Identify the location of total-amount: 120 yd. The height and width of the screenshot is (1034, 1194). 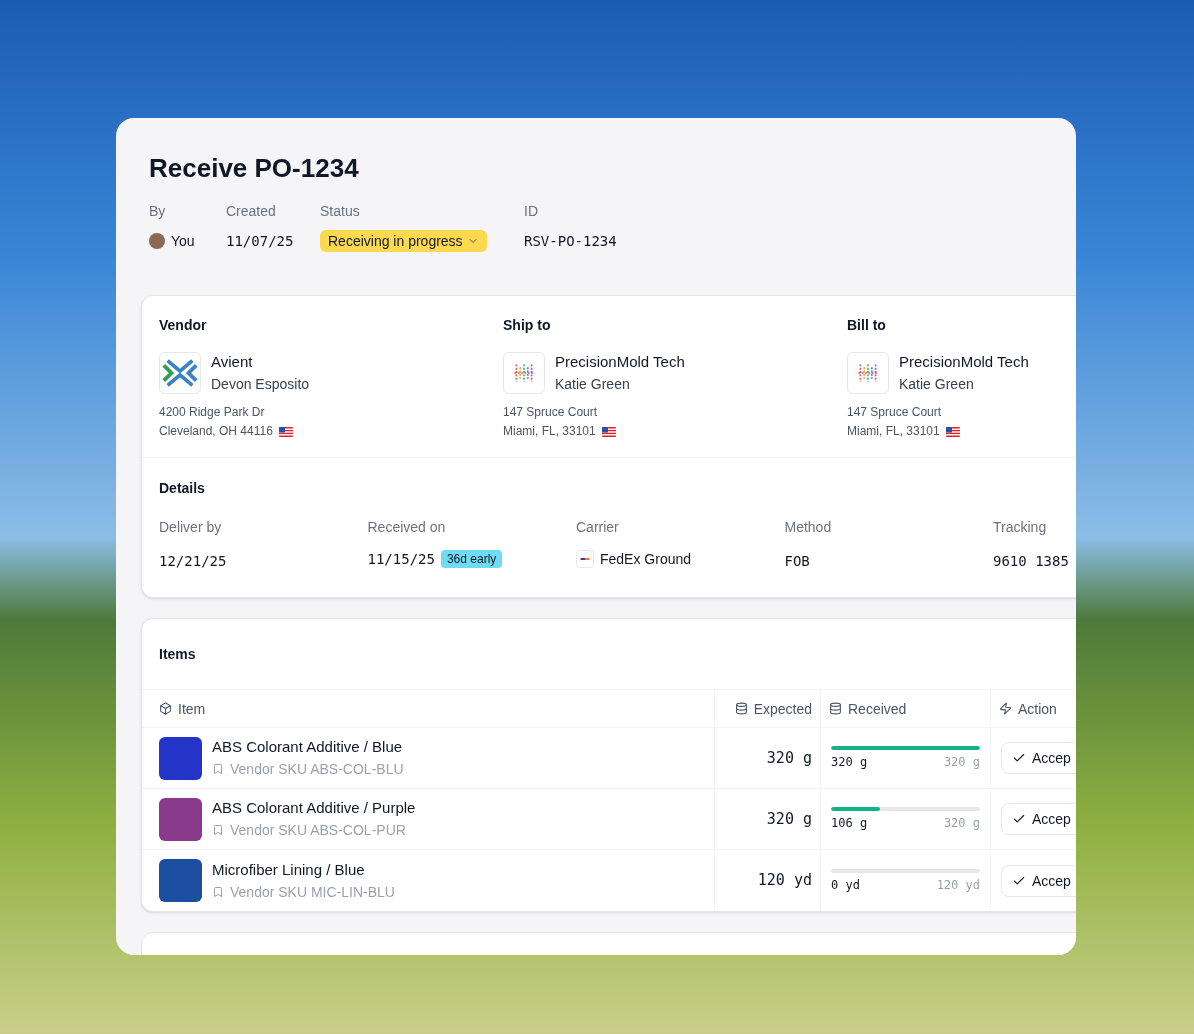
(958, 884).